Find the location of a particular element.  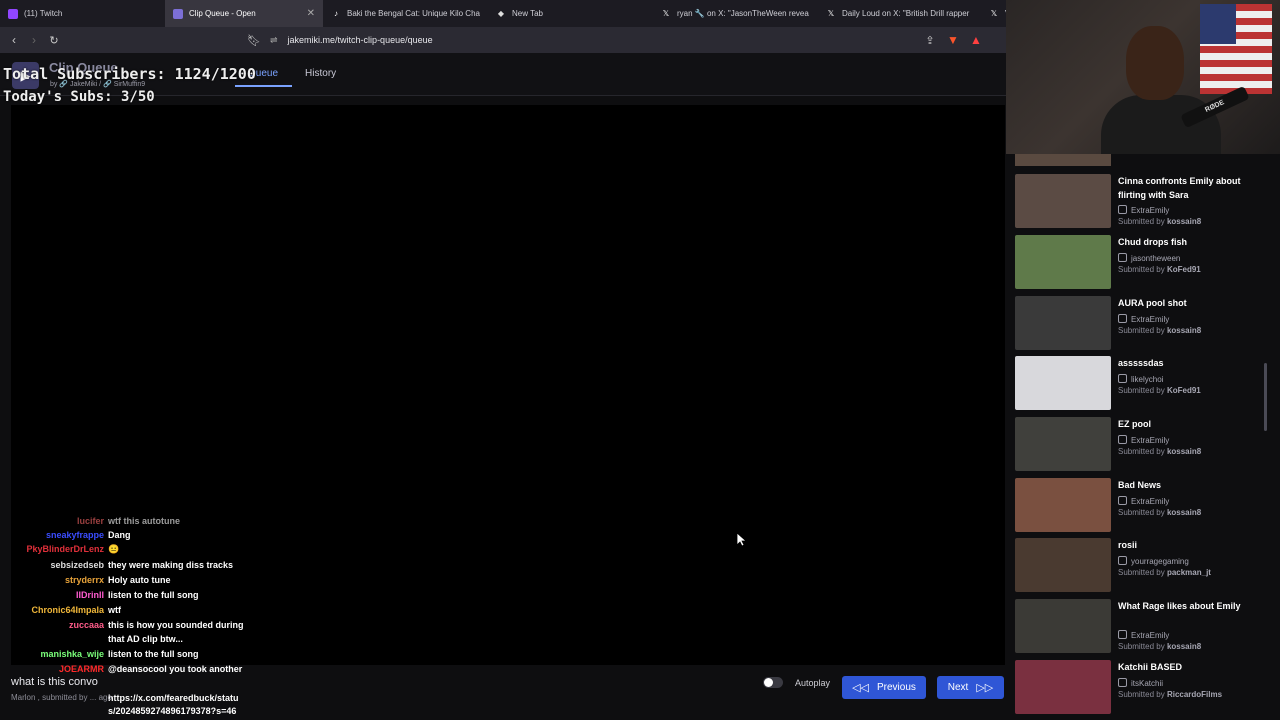

queue-item-title: rosii is located at coordinates (1128, 545).